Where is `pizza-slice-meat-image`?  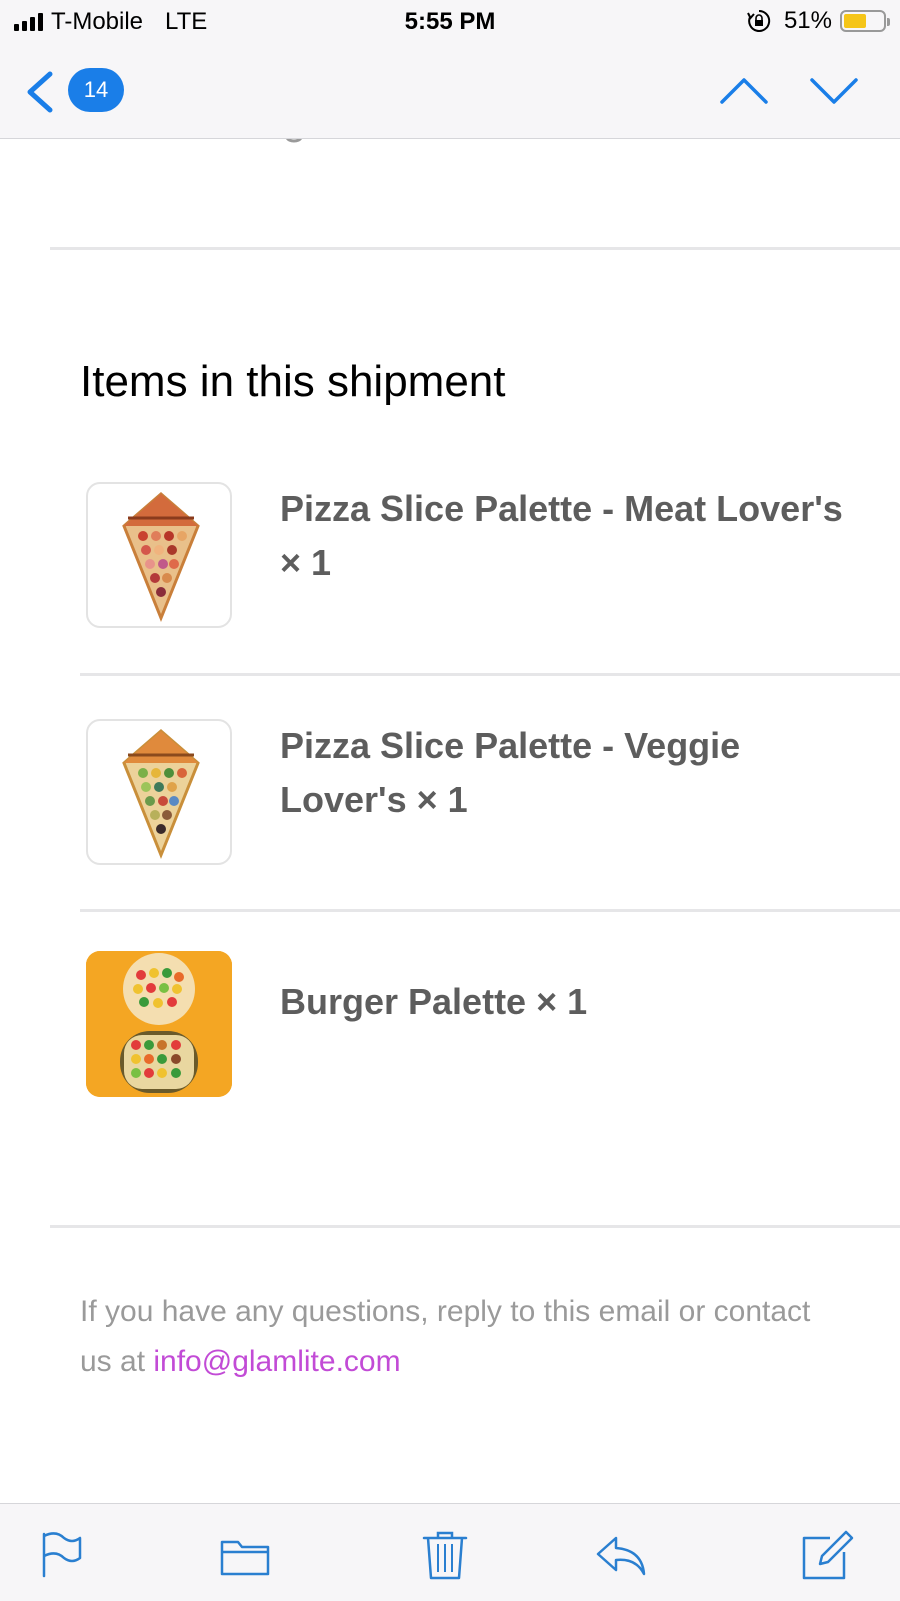 pizza-slice-meat-image is located at coordinates (159, 555).